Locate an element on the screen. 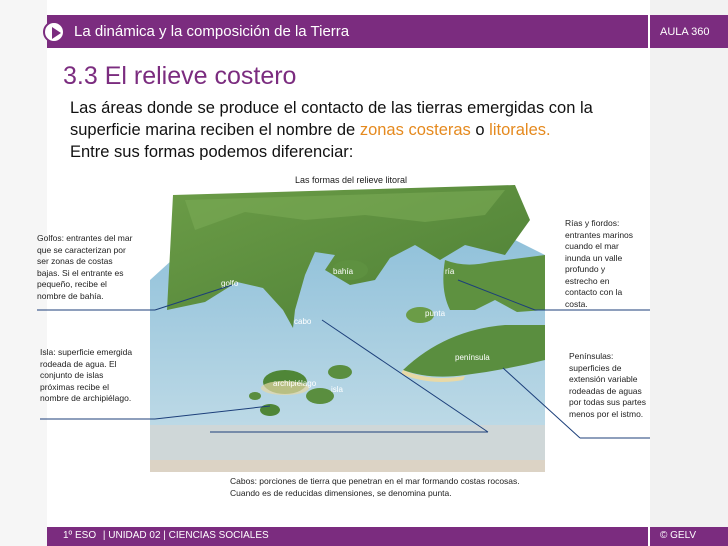 This screenshot has width=728, height=546. footer-course: 1º ESO | UNIDAD 02 | CIENCIAS SOCIALES is located at coordinates (166, 535).